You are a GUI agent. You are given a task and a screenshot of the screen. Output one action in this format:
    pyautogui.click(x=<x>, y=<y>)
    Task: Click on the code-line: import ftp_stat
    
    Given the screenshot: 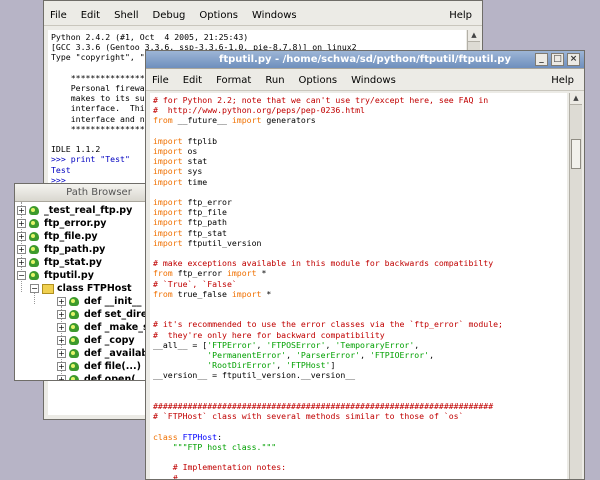 What is the action you would take?
    pyautogui.click(x=358, y=233)
    